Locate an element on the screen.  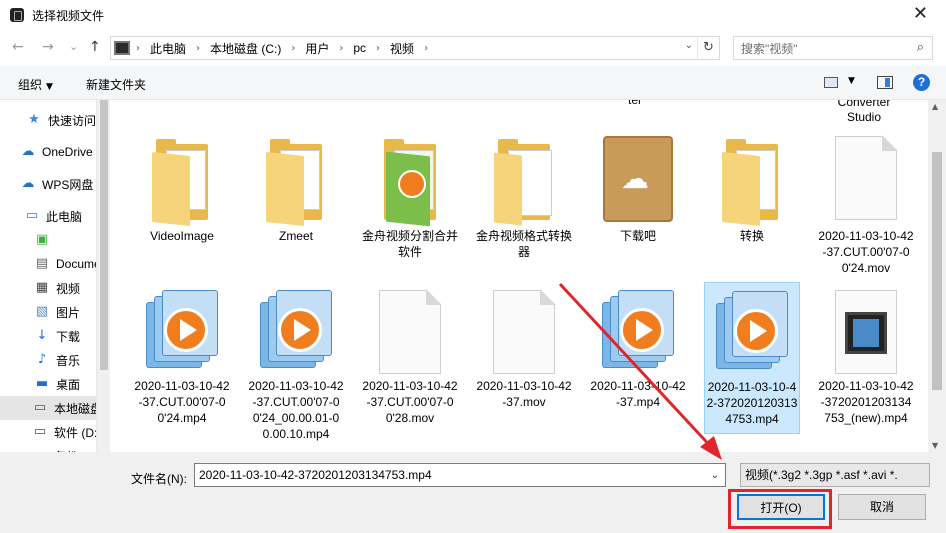
help-icon: ? is located at coordinates (921, 82).